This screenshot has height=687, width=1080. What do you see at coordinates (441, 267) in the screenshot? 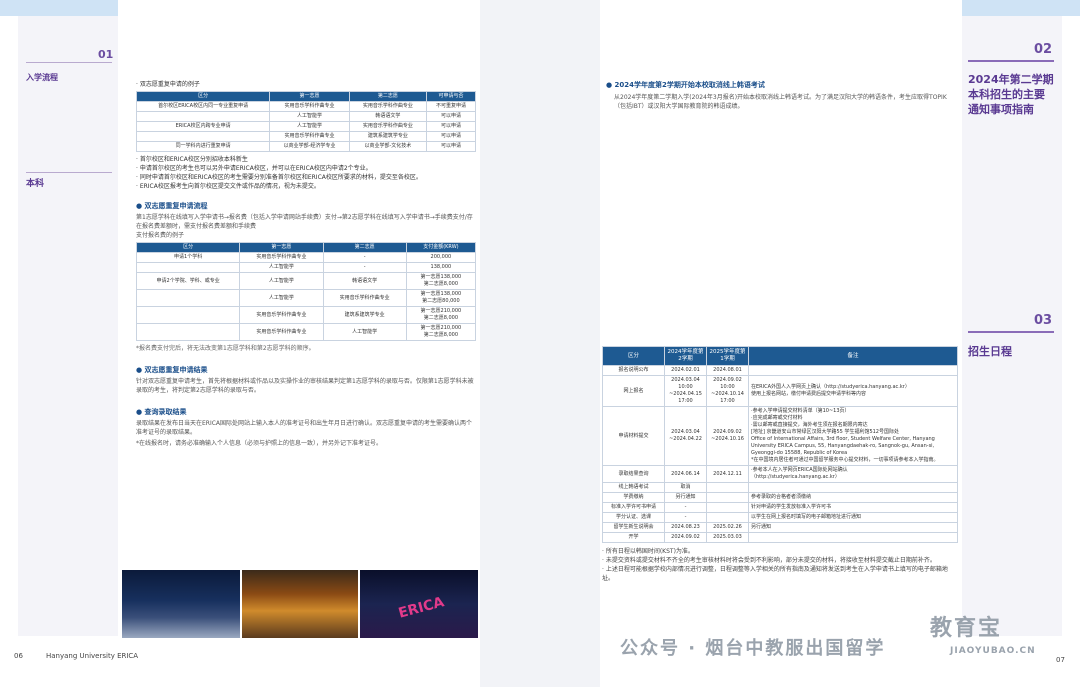
I see `table-cell: 138,000` at bounding box center [441, 267].